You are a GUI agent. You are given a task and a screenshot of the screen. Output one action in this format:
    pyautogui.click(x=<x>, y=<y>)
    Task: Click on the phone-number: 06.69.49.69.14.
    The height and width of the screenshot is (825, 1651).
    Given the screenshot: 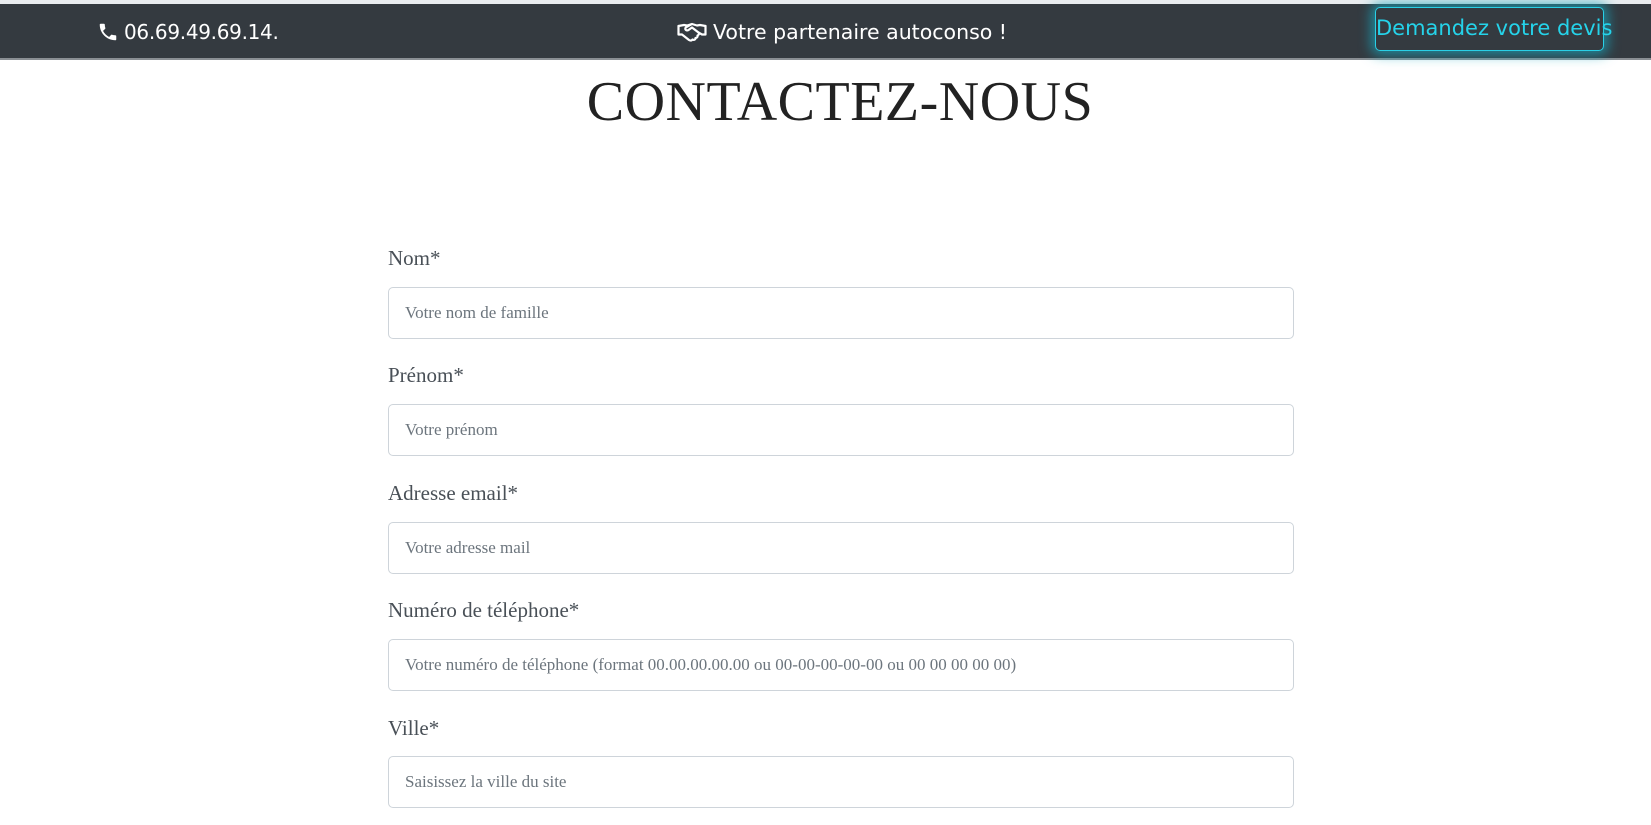 What is the action you would take?
    pyautogui.click(x=201, y=32)
    